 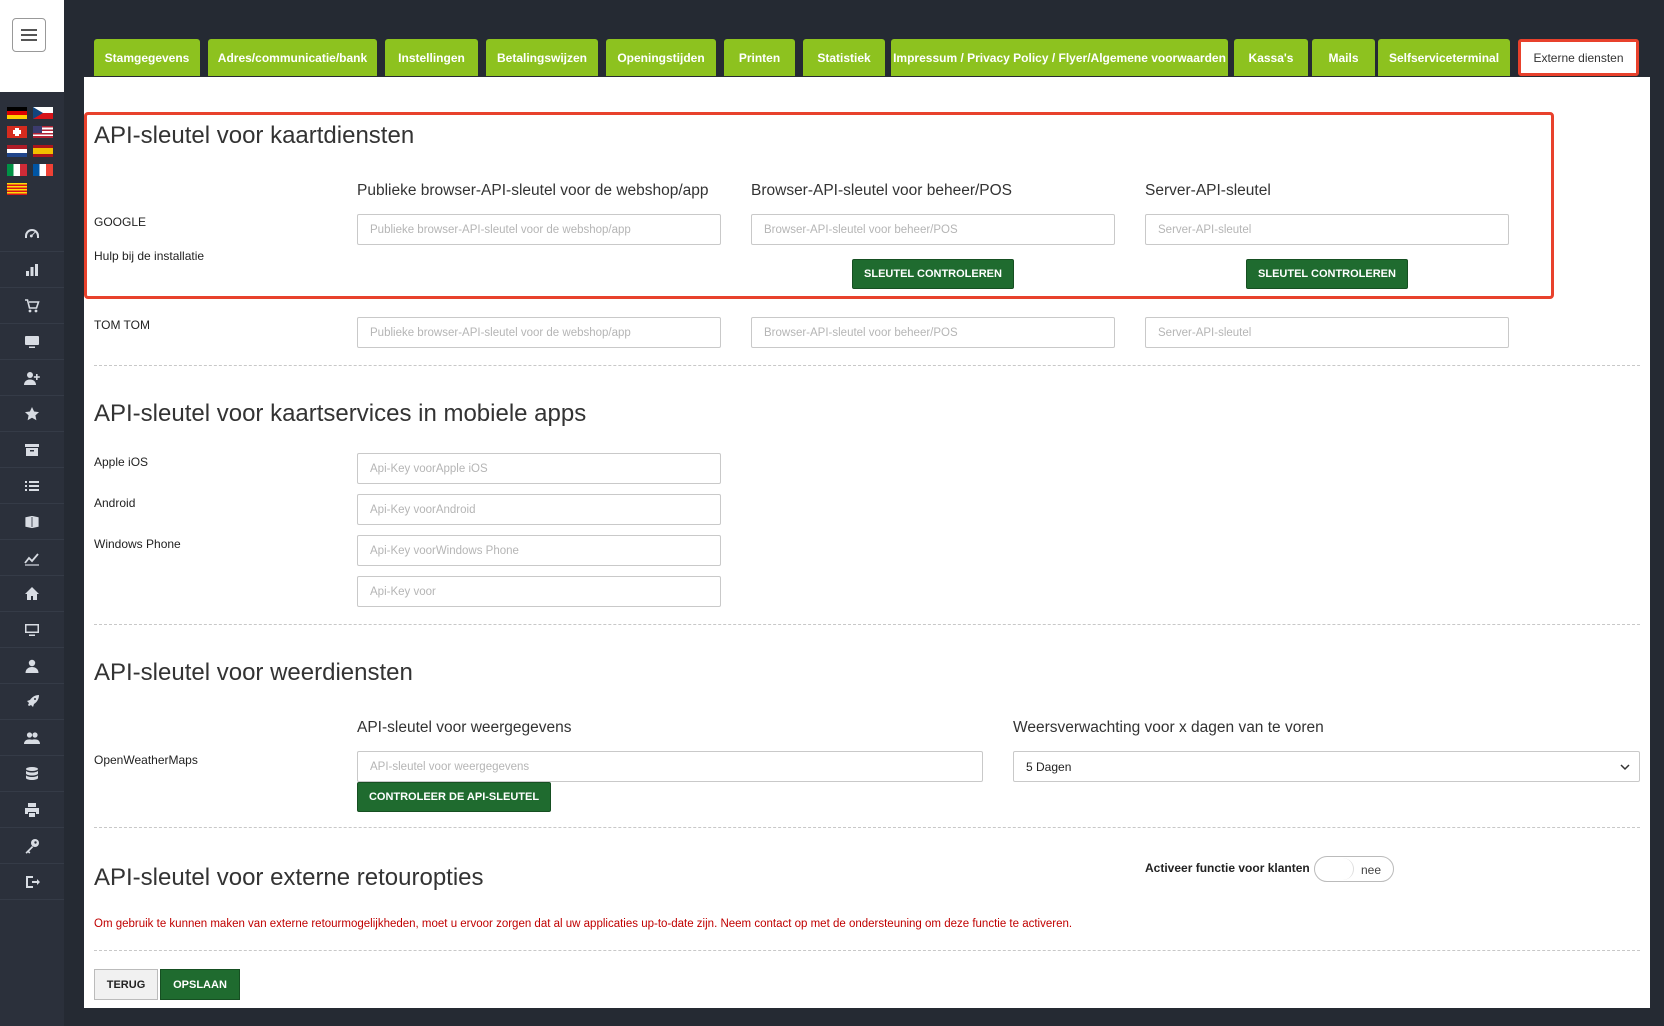 I want to click on weather-col-key: API-sleutel voor weergegevens, so click(x=464, y=727).